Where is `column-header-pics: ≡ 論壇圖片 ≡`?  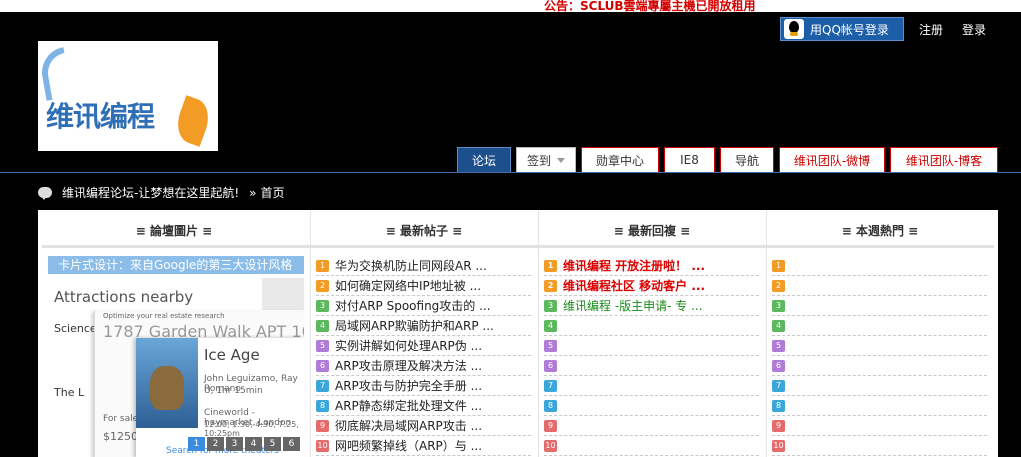
column-header-pics: ≡ 論壇圖片 ≡ is located at coordinates (174, 231).